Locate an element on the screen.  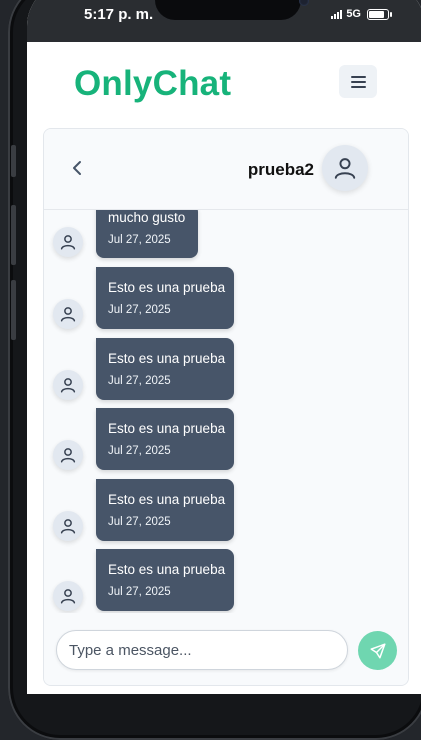
back-button is located at coordinates (77, 168).